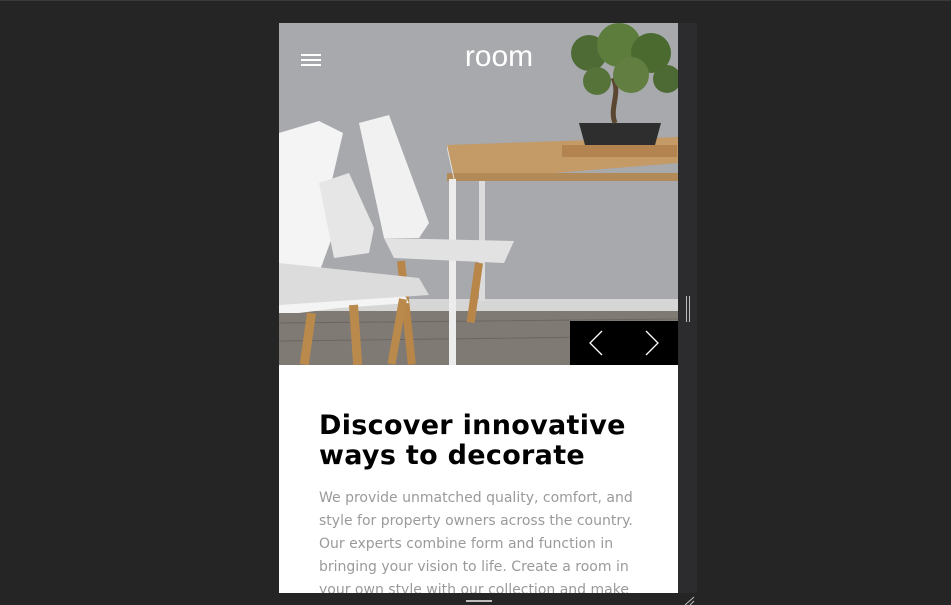 The width and height of the screenshot is (951, 605). I want to click on slider-next-button, so click(651, 343).